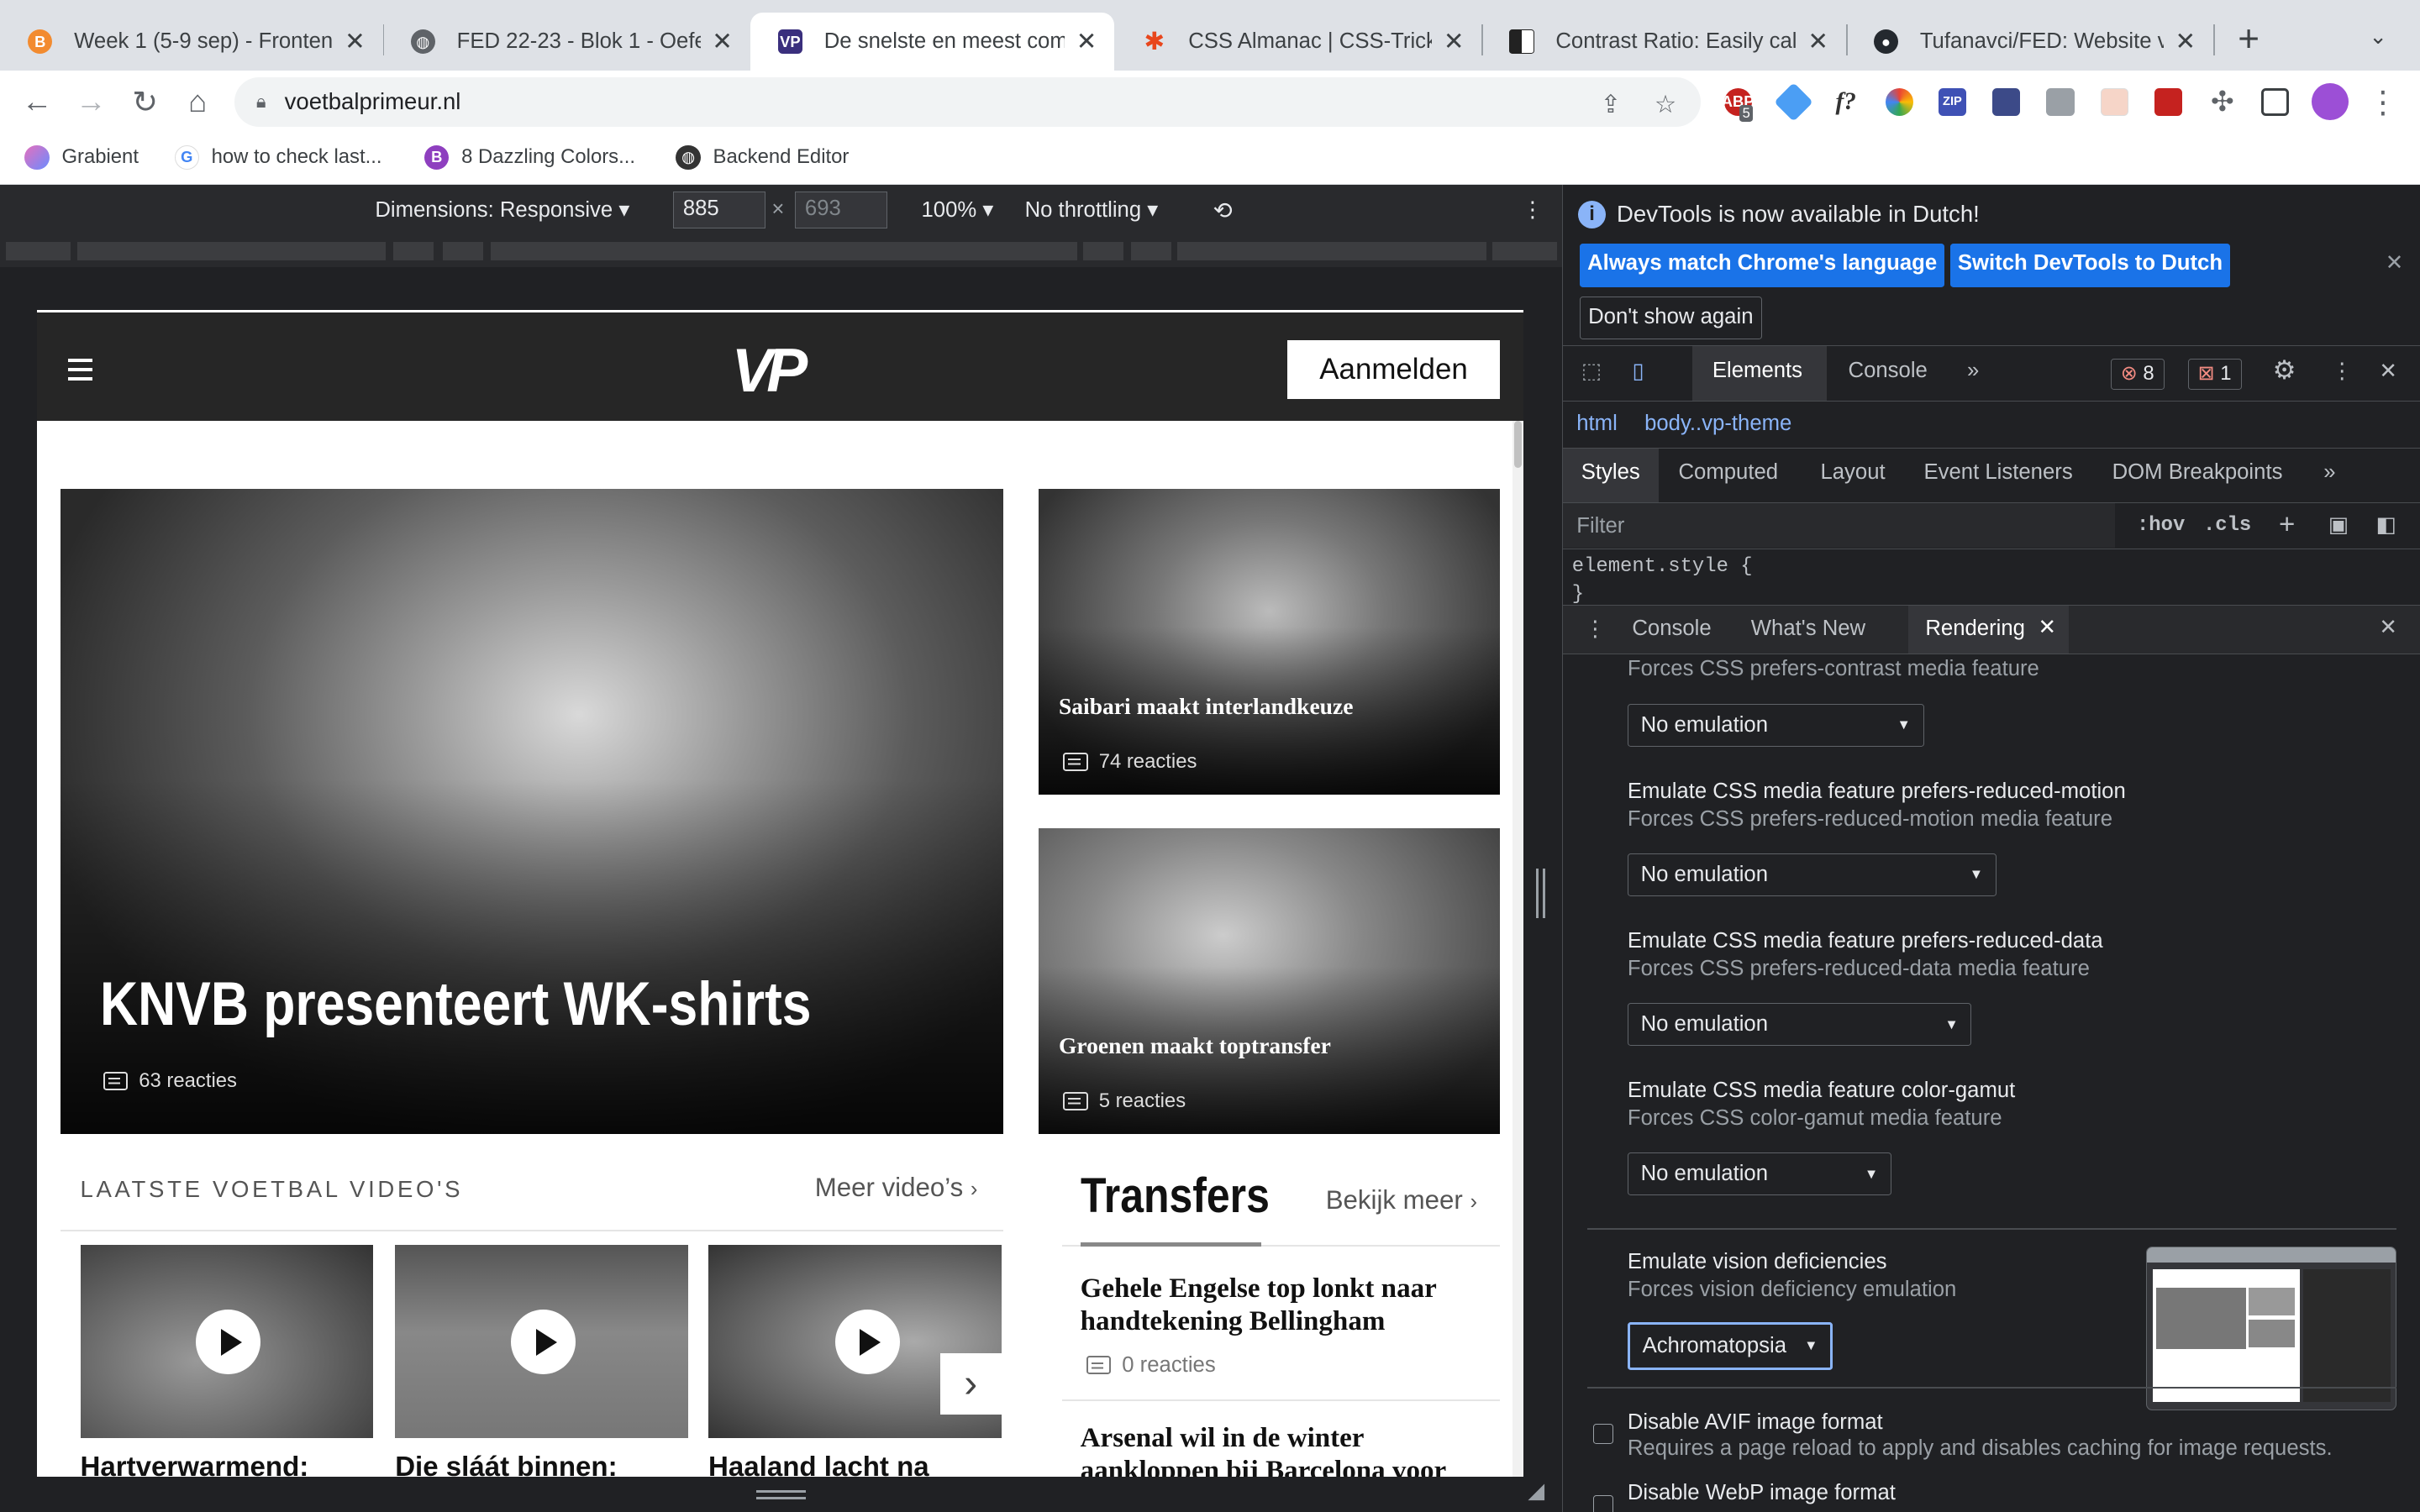  Describe the element at coordinates (1853, 472) in the screenshot. I see `tab-layout: Layout` at that location.